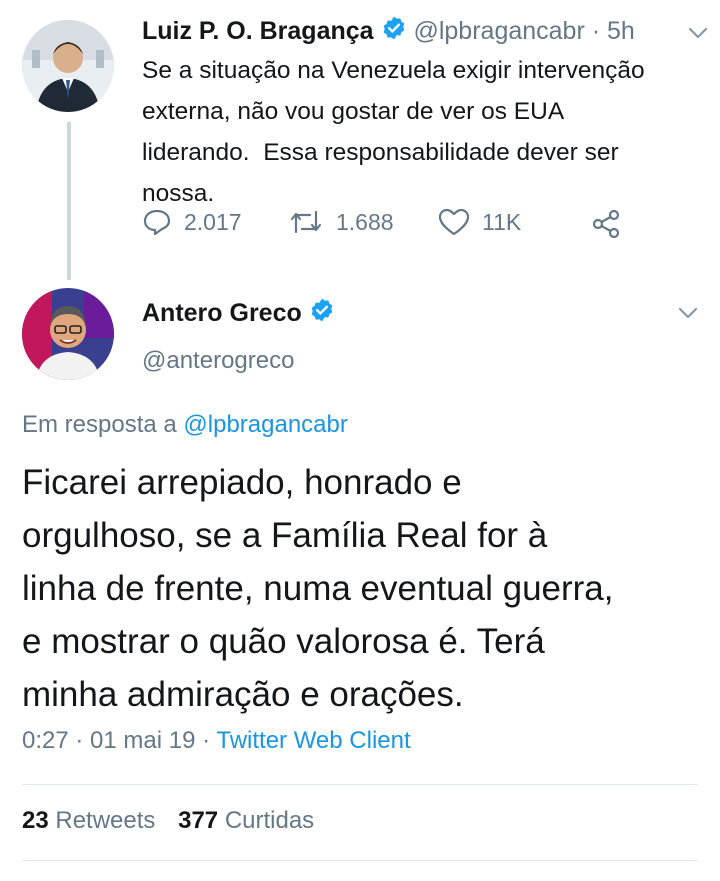 The height and width of the screenshot is (881, 720). Describe the element at coordinates (198, 820) in the screenshot. I see `likes-count: 377` at that location.